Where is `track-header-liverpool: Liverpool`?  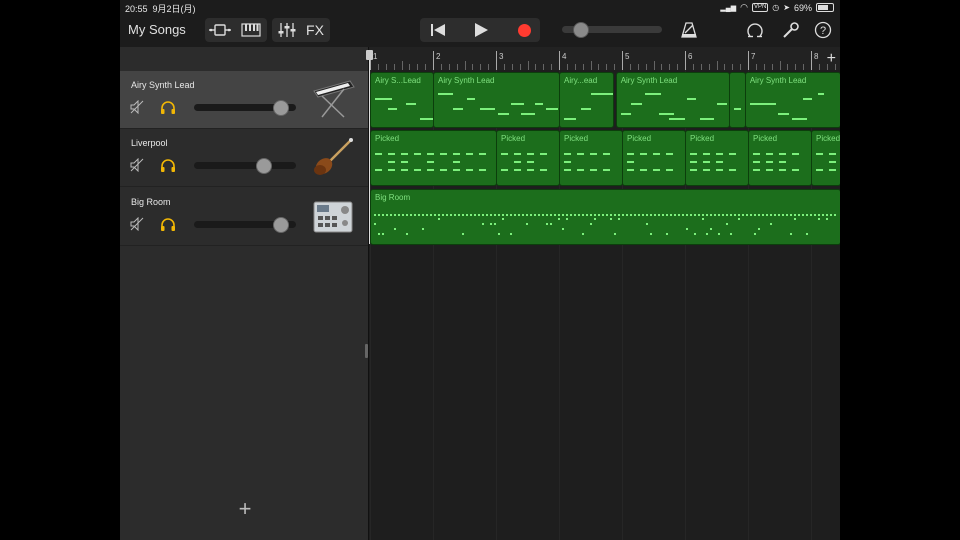
track-header-liverpool: Liverpool is located at coordinates (244, 158).